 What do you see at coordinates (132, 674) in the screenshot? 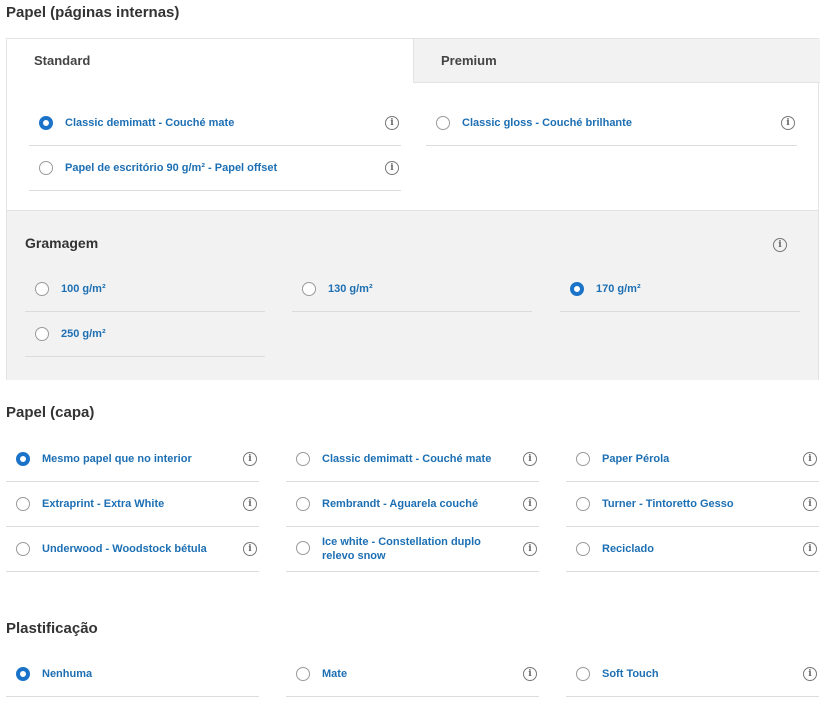
I see `option-lamination-nenhuma: Nenhuma` at bounding box center [132, 674].